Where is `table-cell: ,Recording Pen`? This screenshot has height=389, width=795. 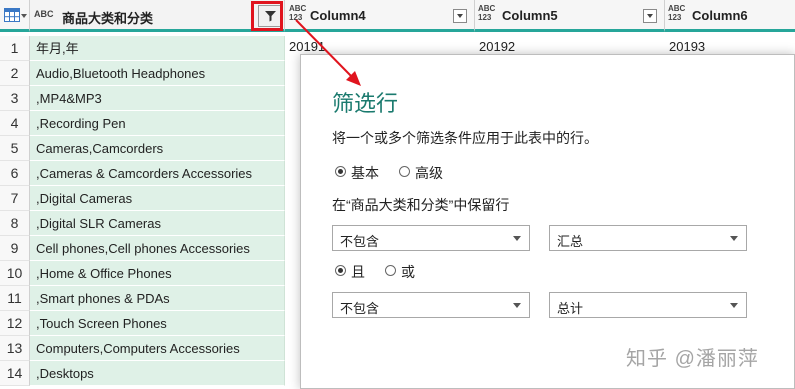
table-cell: ,Recording Pen is located at coordinates (157, 123).